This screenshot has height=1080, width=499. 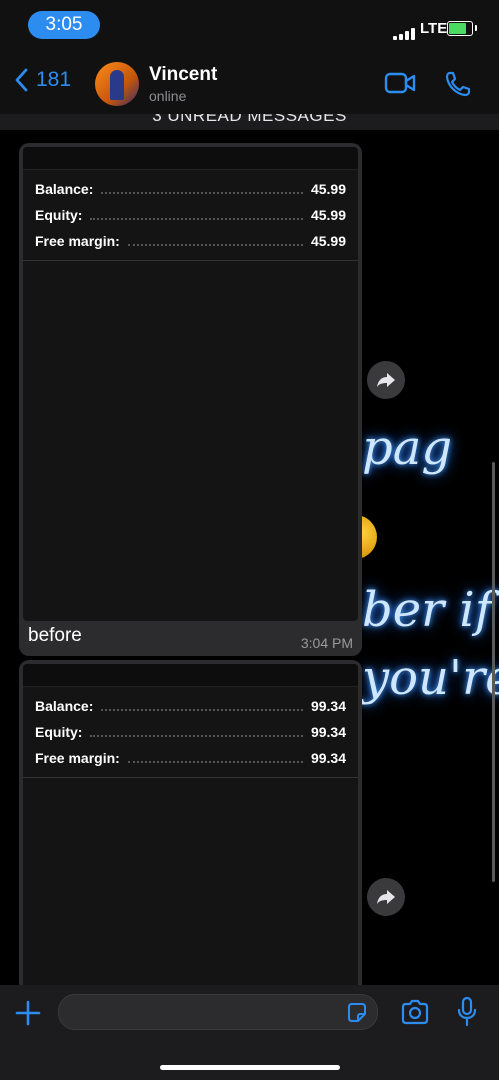 I want to click on avatar, so click(x=117, y=84).